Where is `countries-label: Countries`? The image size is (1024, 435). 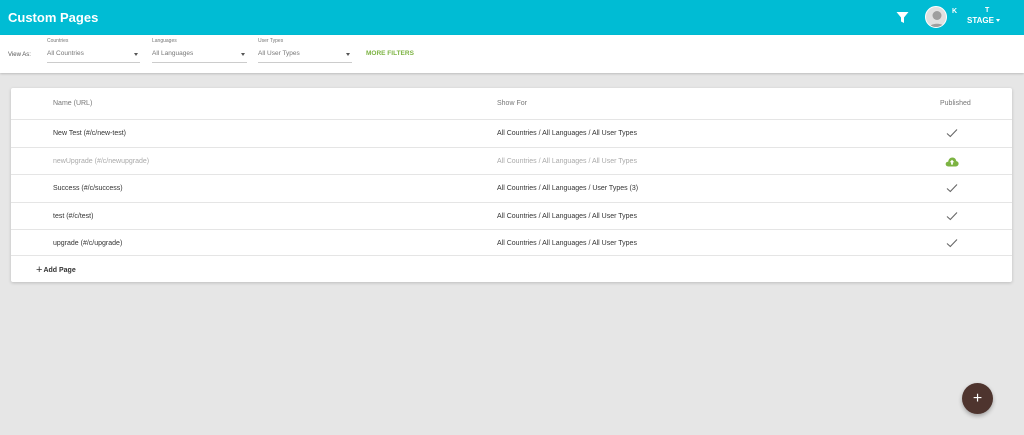
countries-label: Countries is located at coordinates (58, 41).